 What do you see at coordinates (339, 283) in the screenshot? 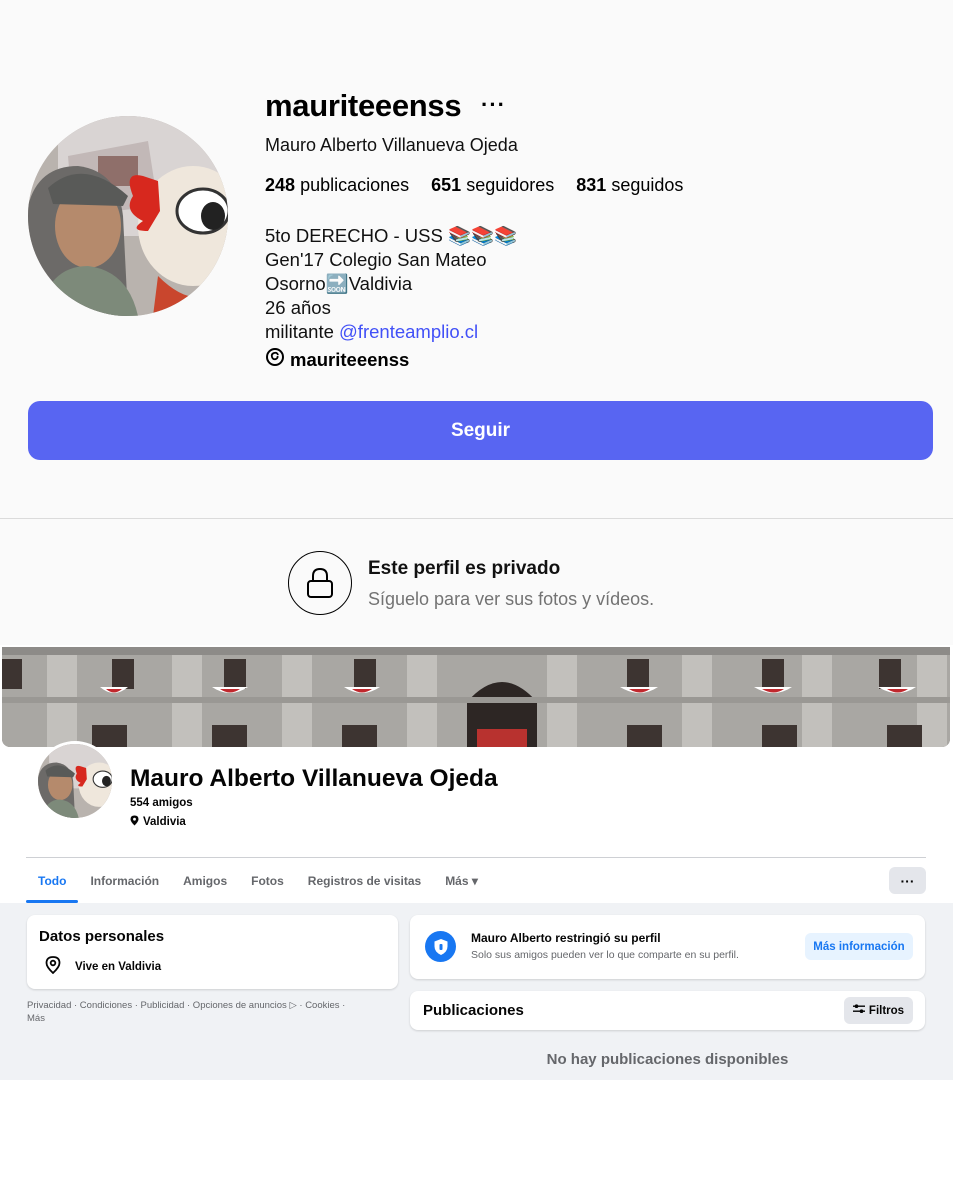
I see `ig-bio-line: Osorno🔜Valdivia` at bounding box center [339, 283].